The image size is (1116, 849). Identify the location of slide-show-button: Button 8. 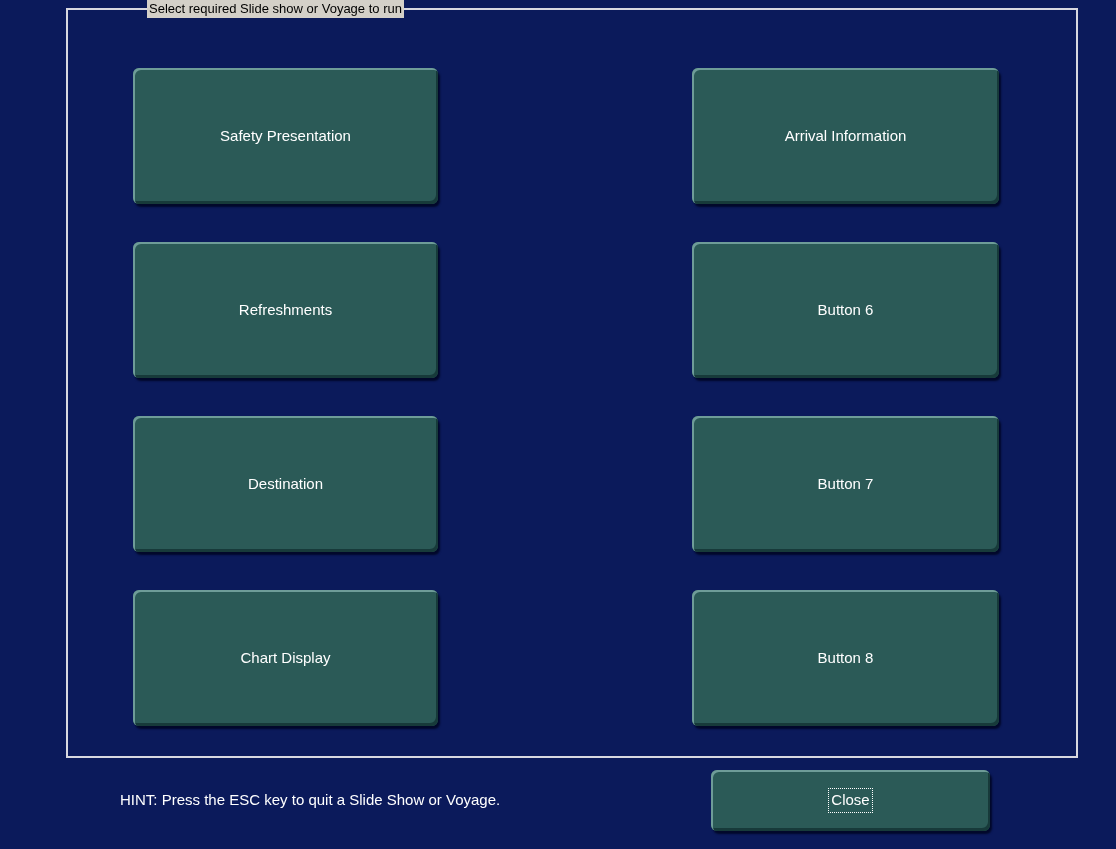
(845, 658).